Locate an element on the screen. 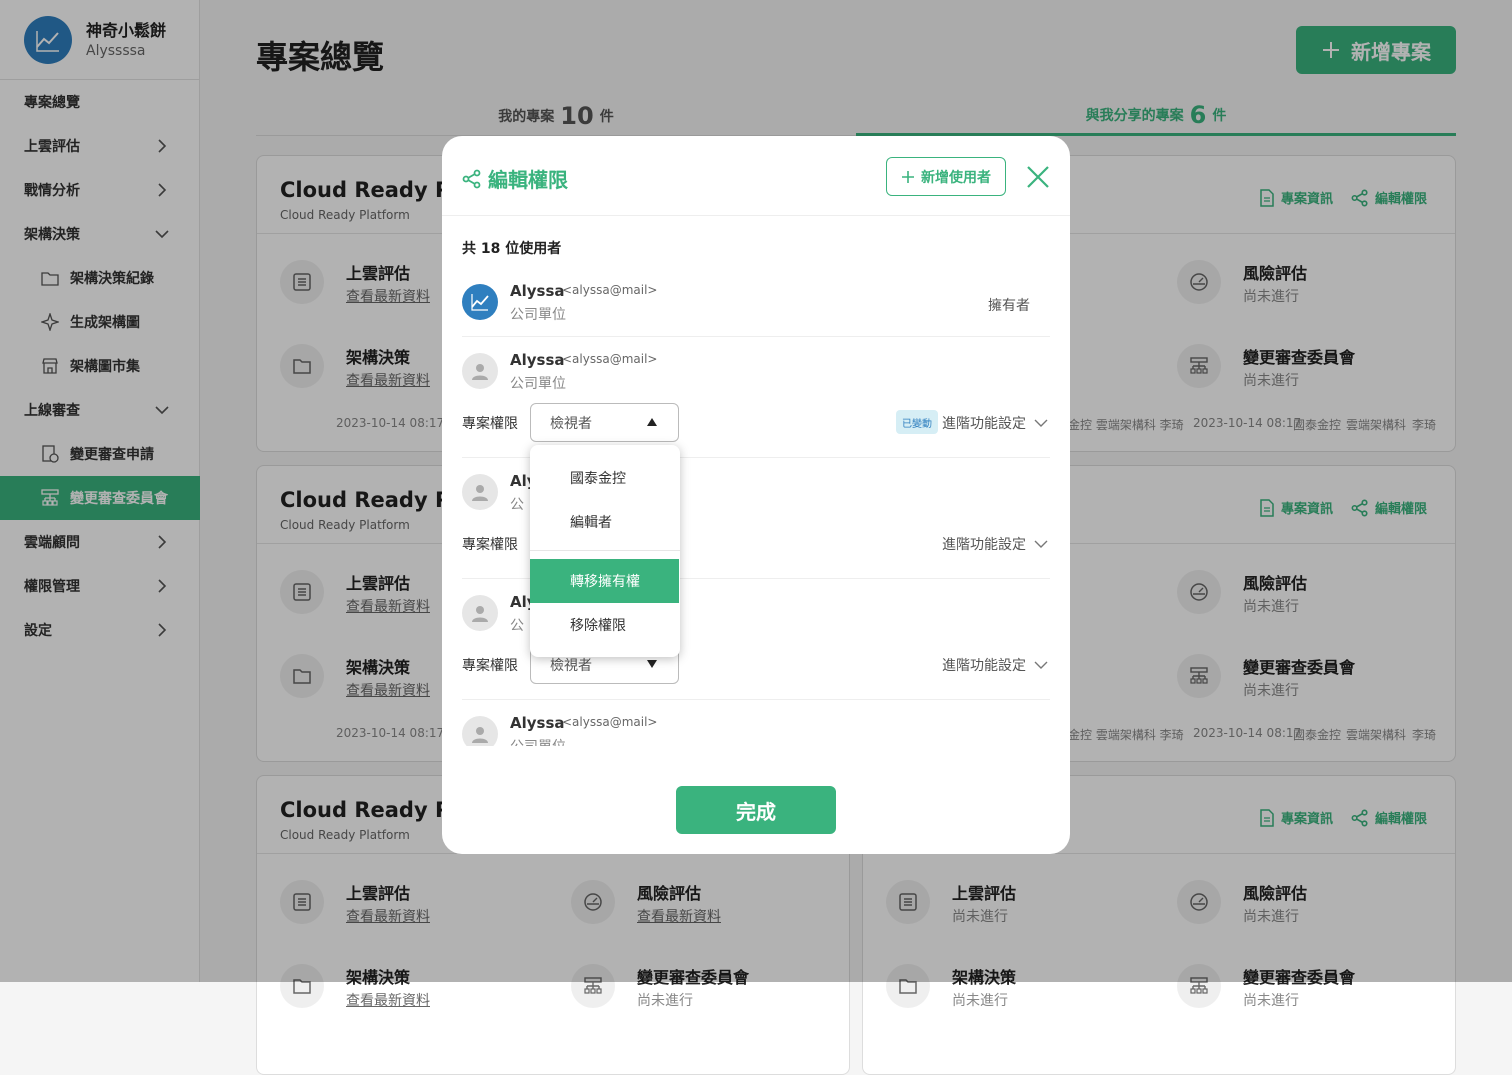 This screenshot has height=1075, width=1512. close-icon is located at coordinates (1038, 177).